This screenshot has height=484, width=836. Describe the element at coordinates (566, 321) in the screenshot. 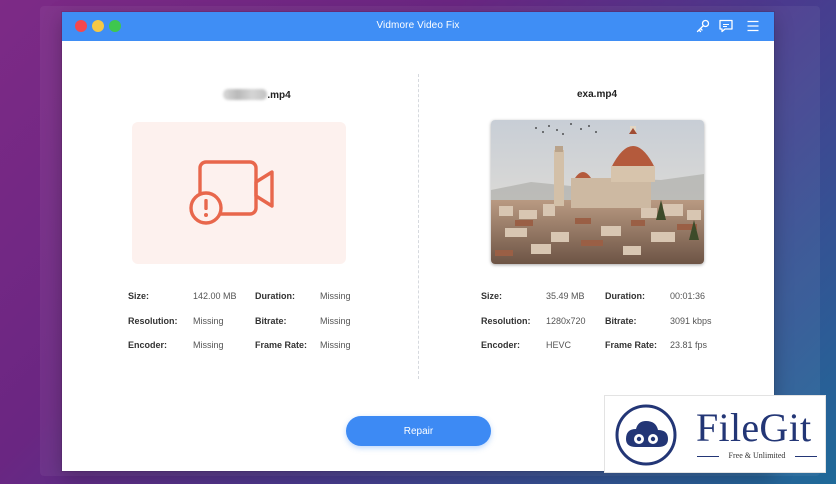

I see `resolution-value: 1280x720` at that location.